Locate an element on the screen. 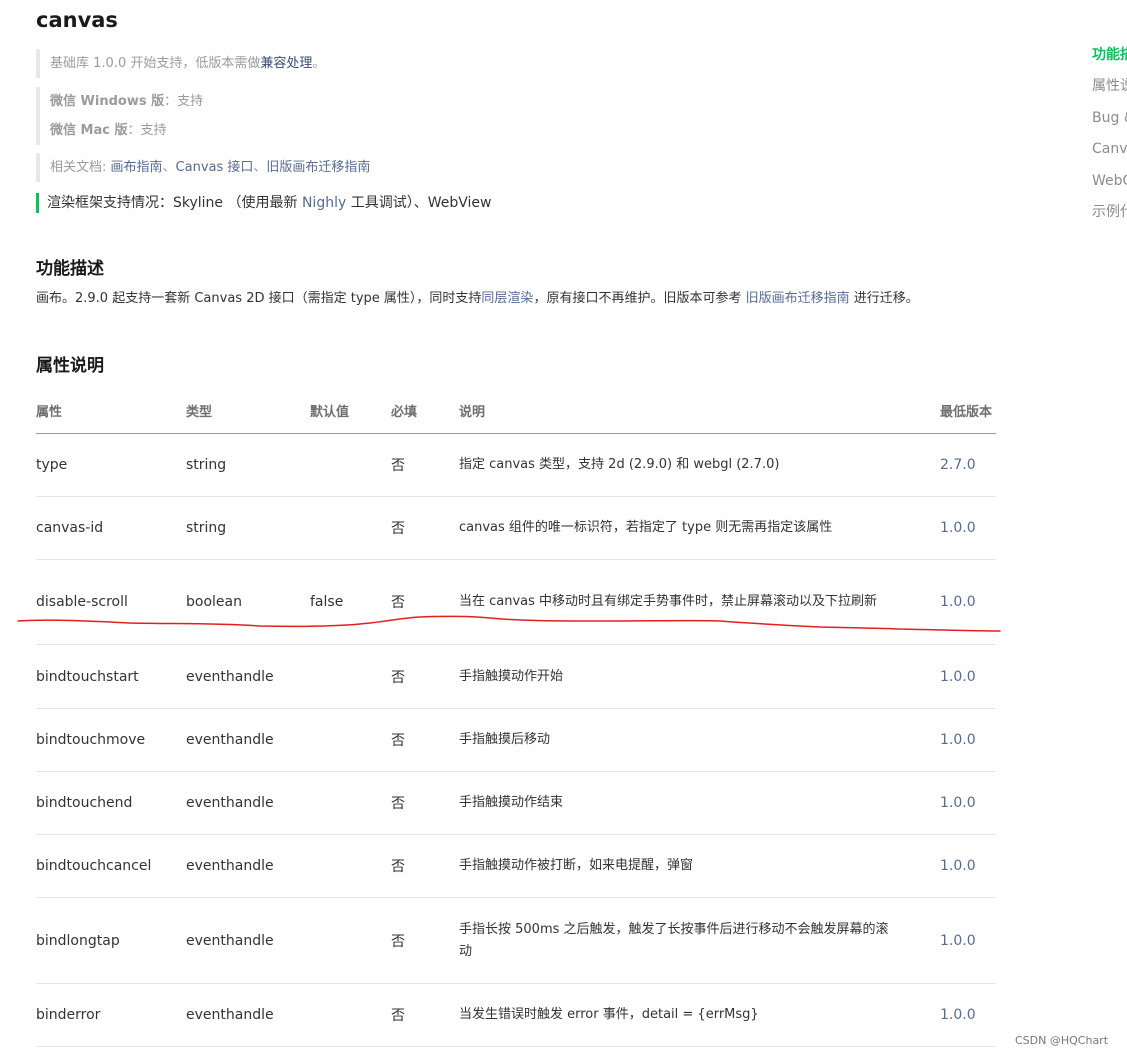  same-layer-link: 同层渲染 is located at coordinates (507, 298).